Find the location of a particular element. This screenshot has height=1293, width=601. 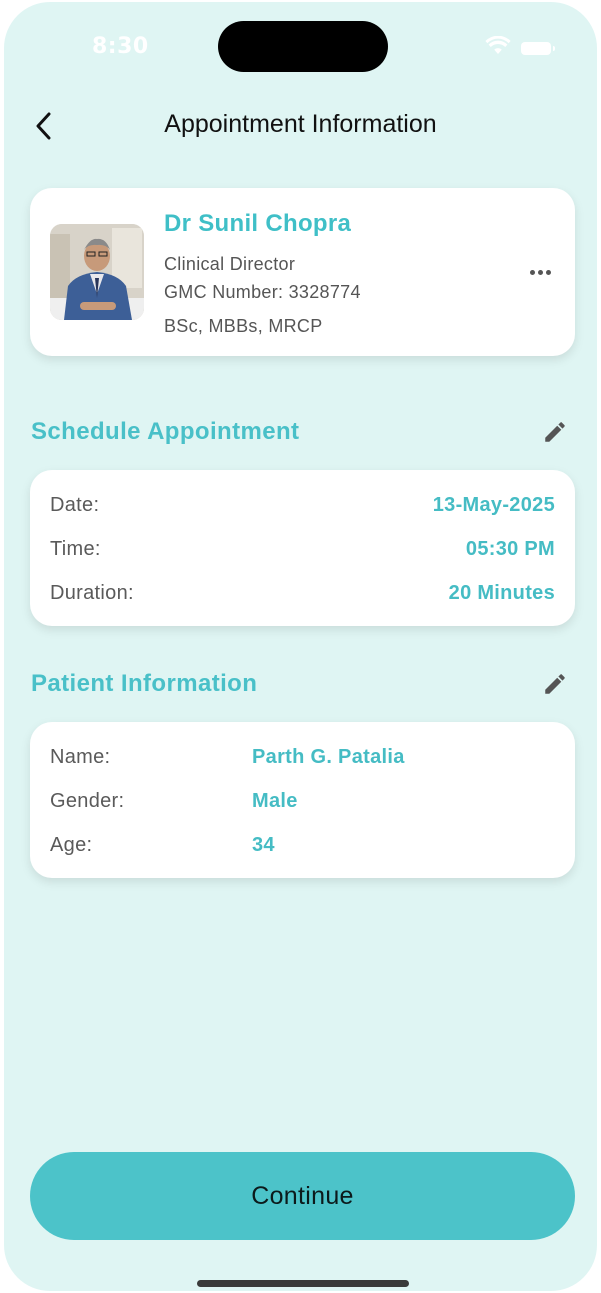

edit-schedule-button is located at coordinates (555, 432).